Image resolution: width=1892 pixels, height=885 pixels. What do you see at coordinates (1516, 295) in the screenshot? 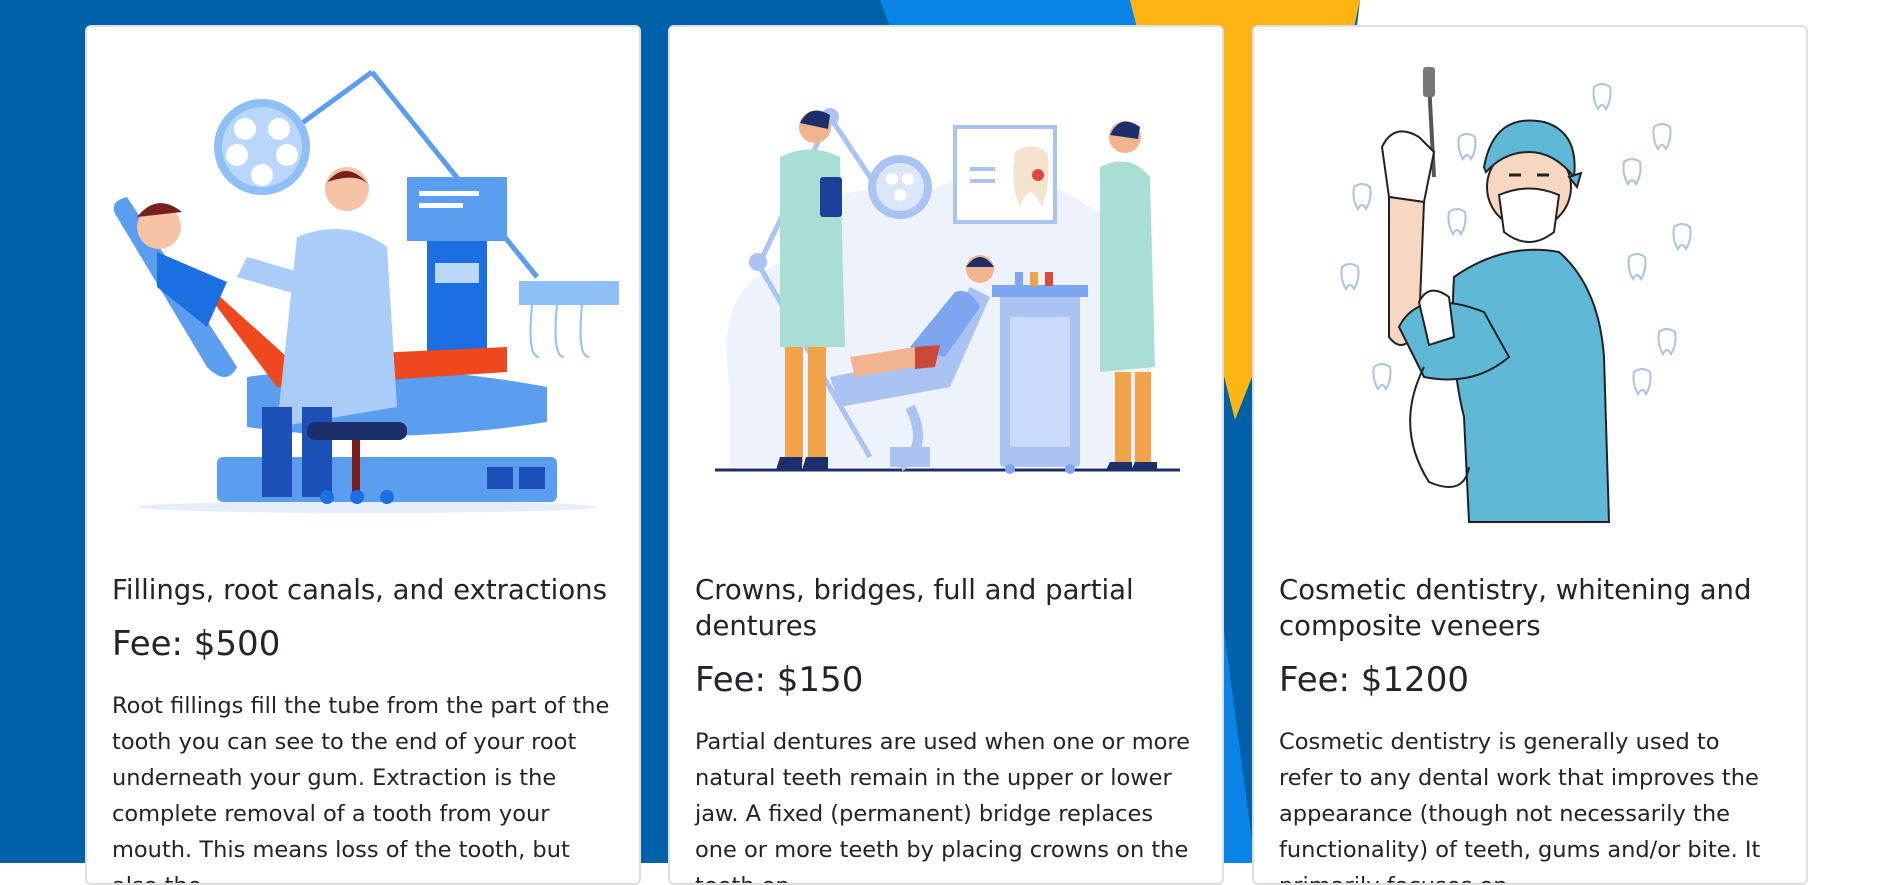
I see `dentist-holding-tool-illustration` at bounding box center [1516, 295].